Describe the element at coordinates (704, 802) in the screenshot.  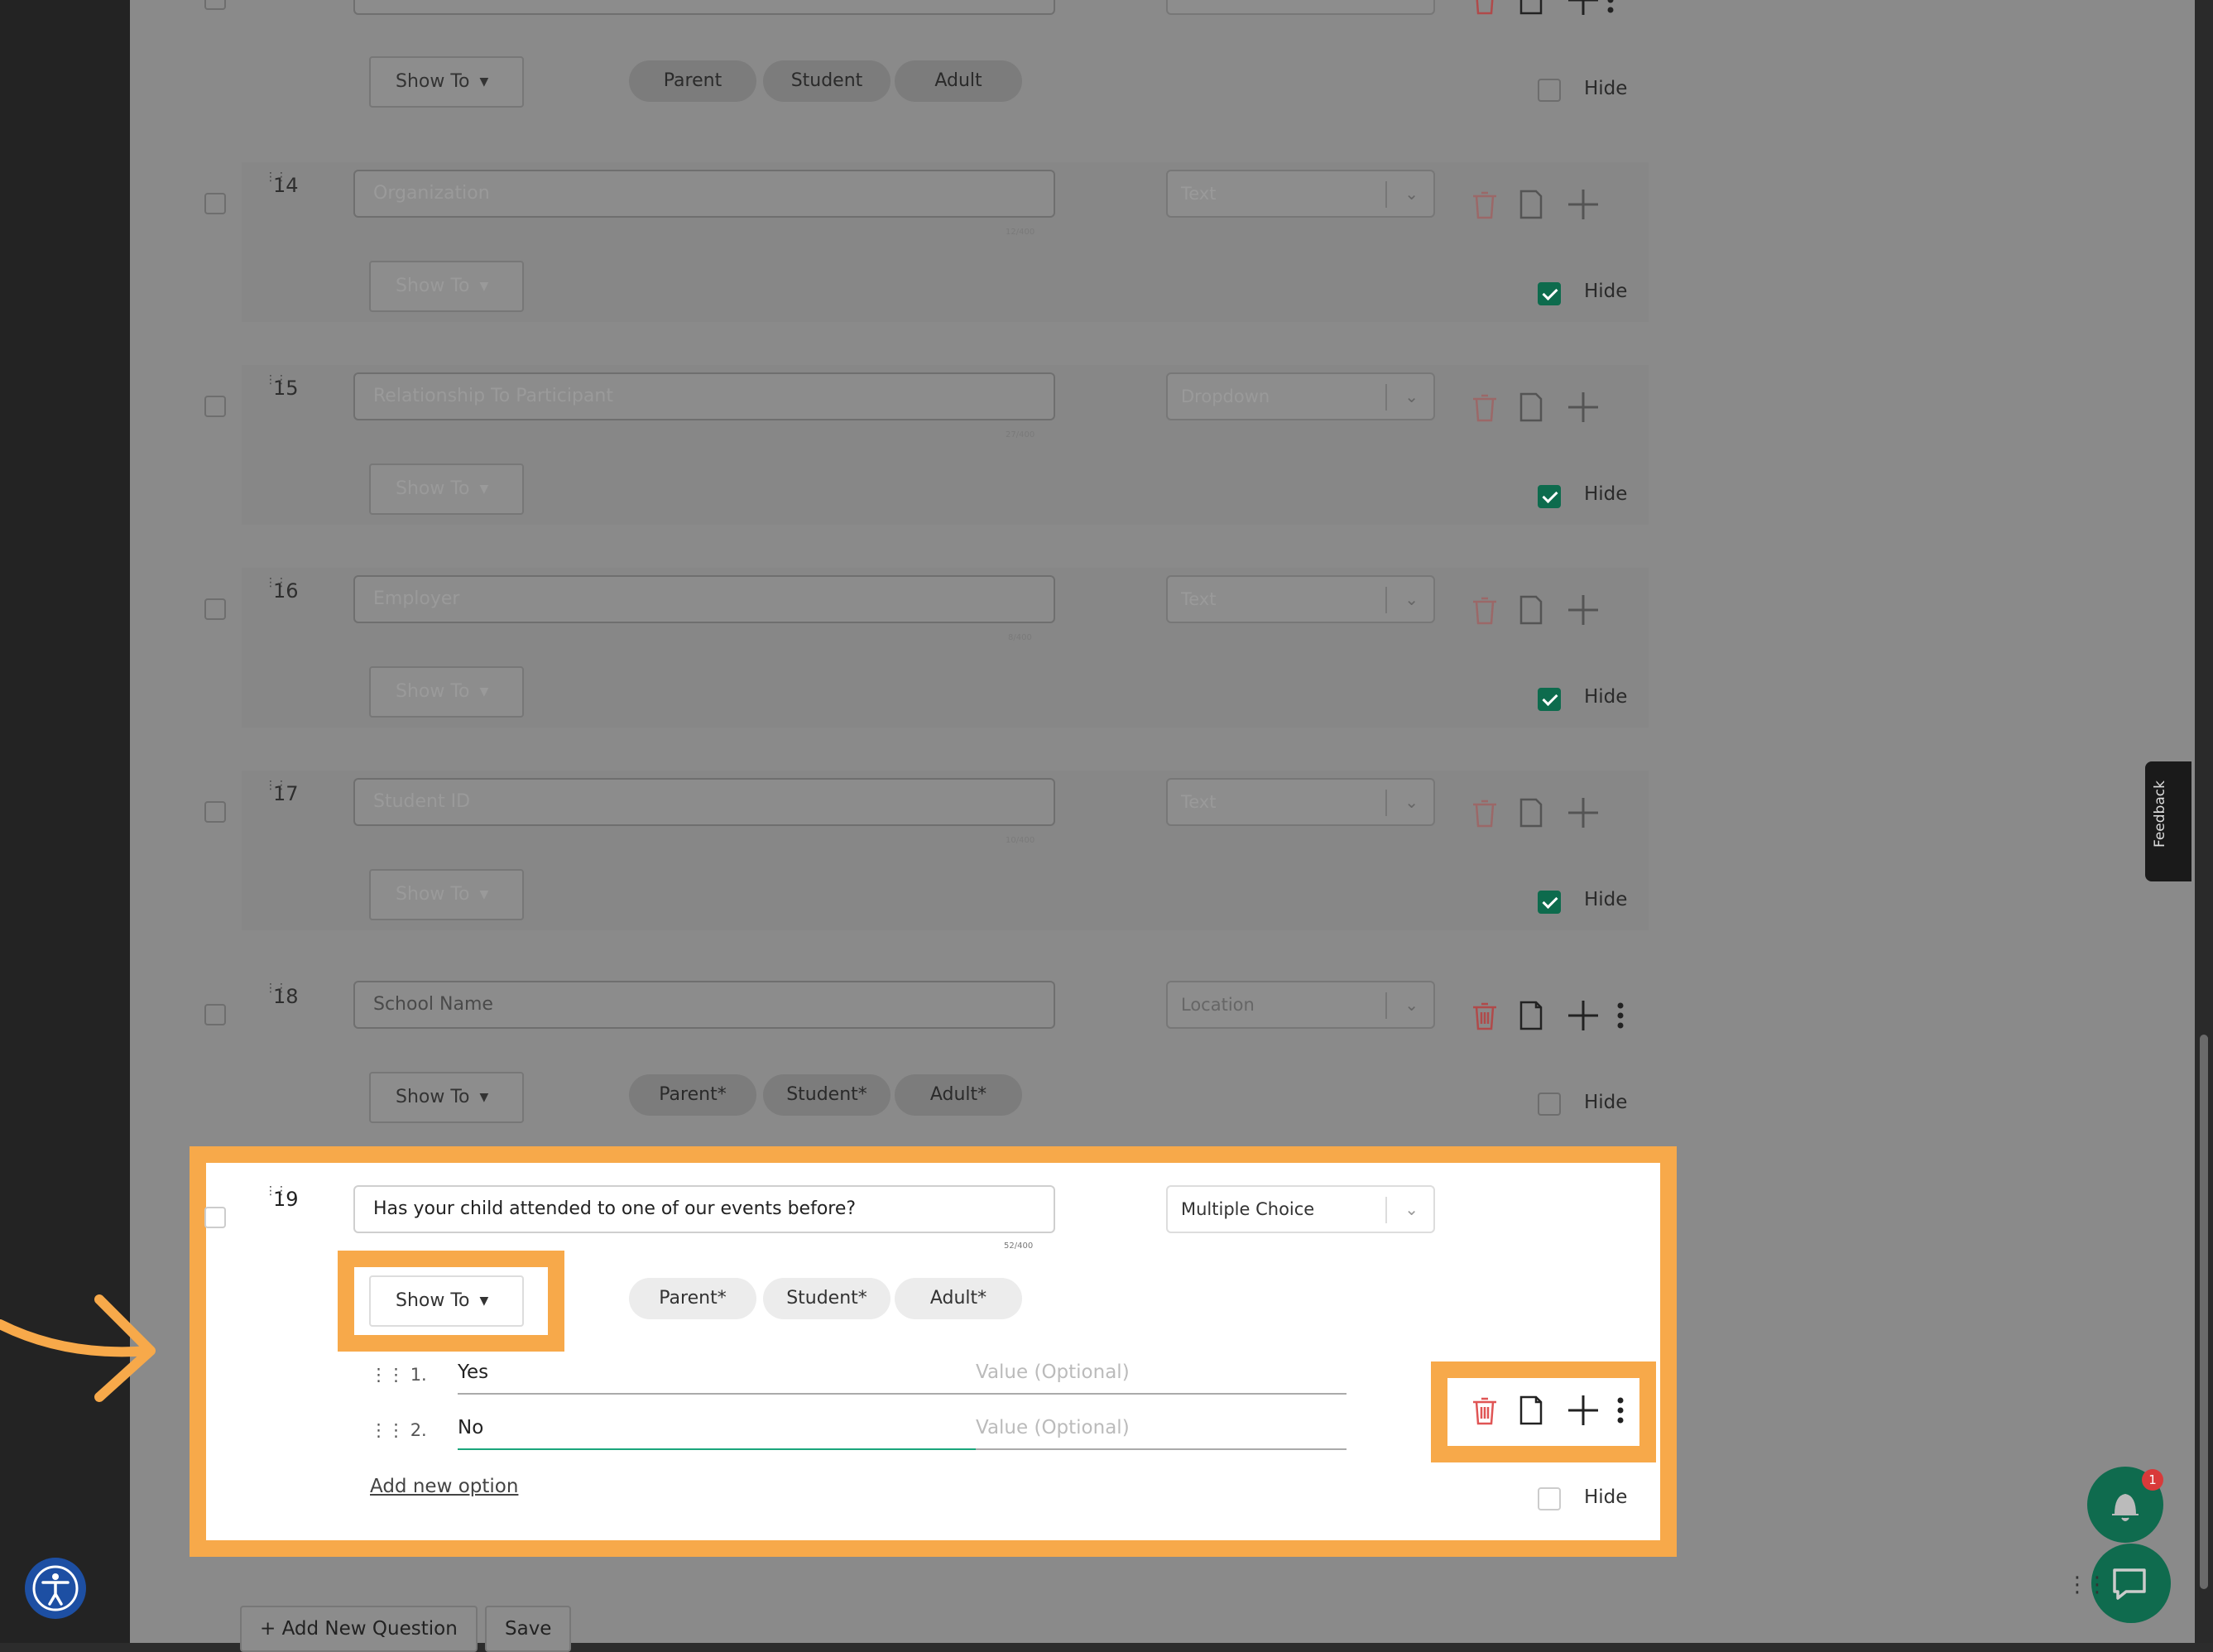
I see `question-title-input: Student ID` at that location.